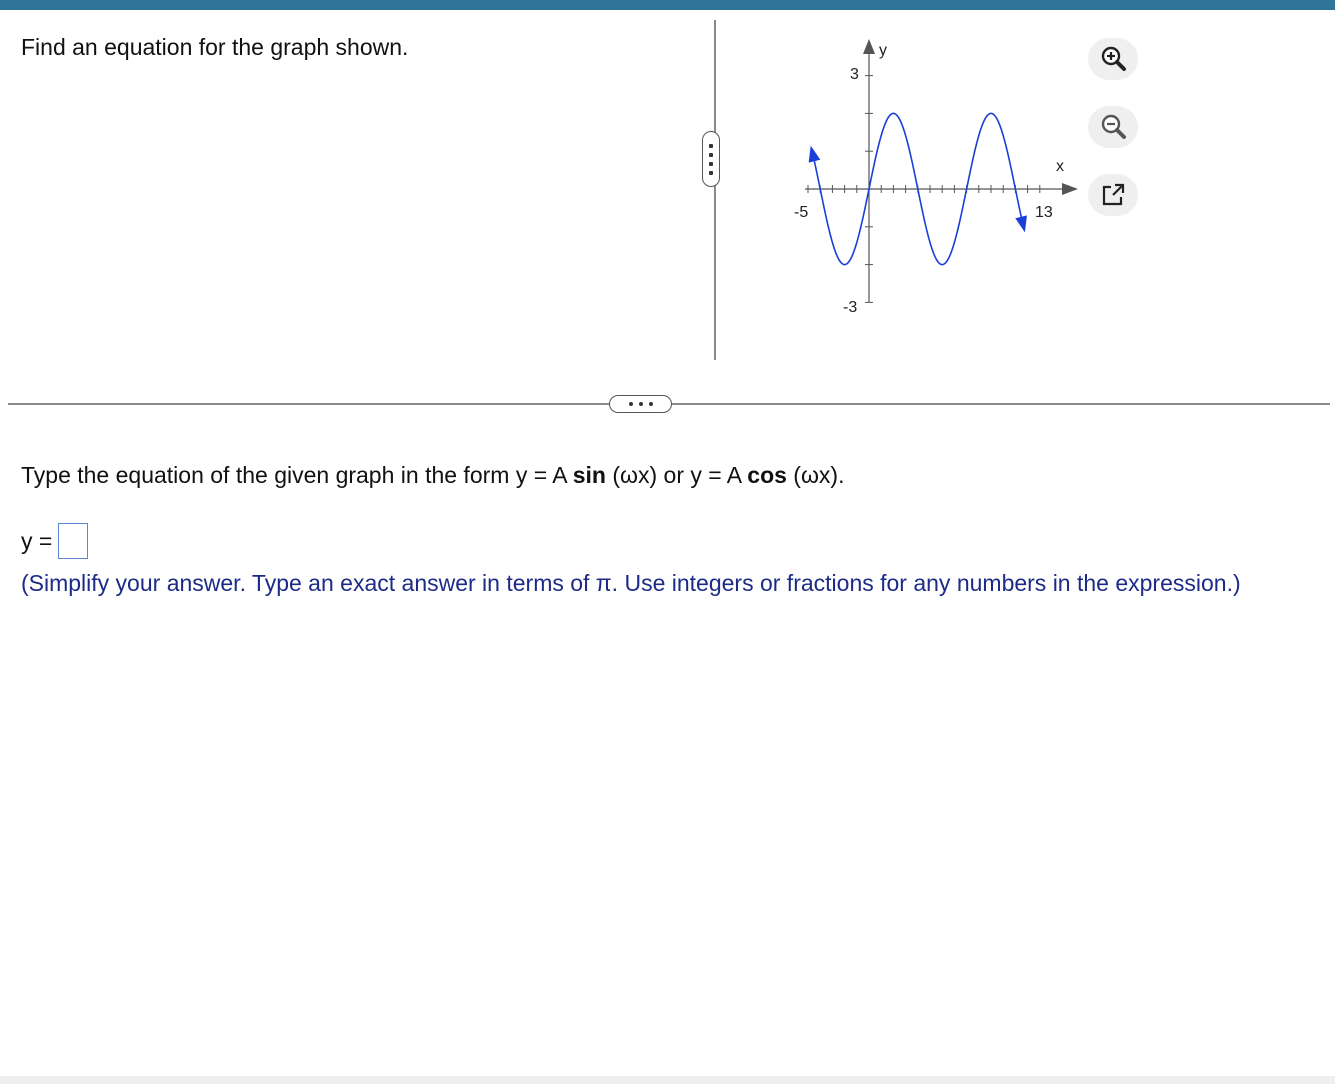 The height and width of the screenshot is (1084, 1335). I want to click on zoom-in-button, so click(1113, 59).